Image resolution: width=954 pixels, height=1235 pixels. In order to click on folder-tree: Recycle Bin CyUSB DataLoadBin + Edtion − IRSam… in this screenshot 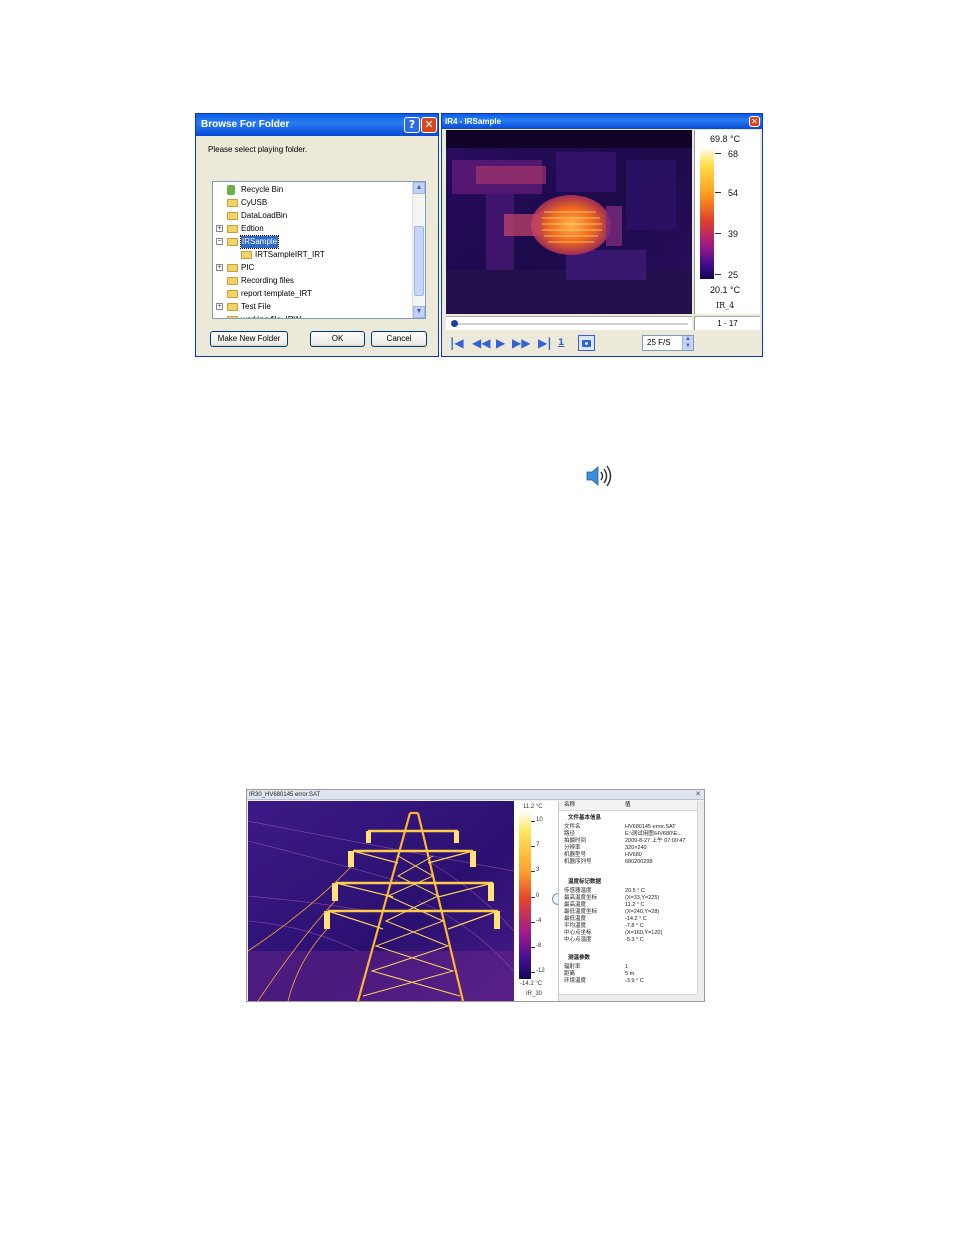, I will do `click(319, 250)`.